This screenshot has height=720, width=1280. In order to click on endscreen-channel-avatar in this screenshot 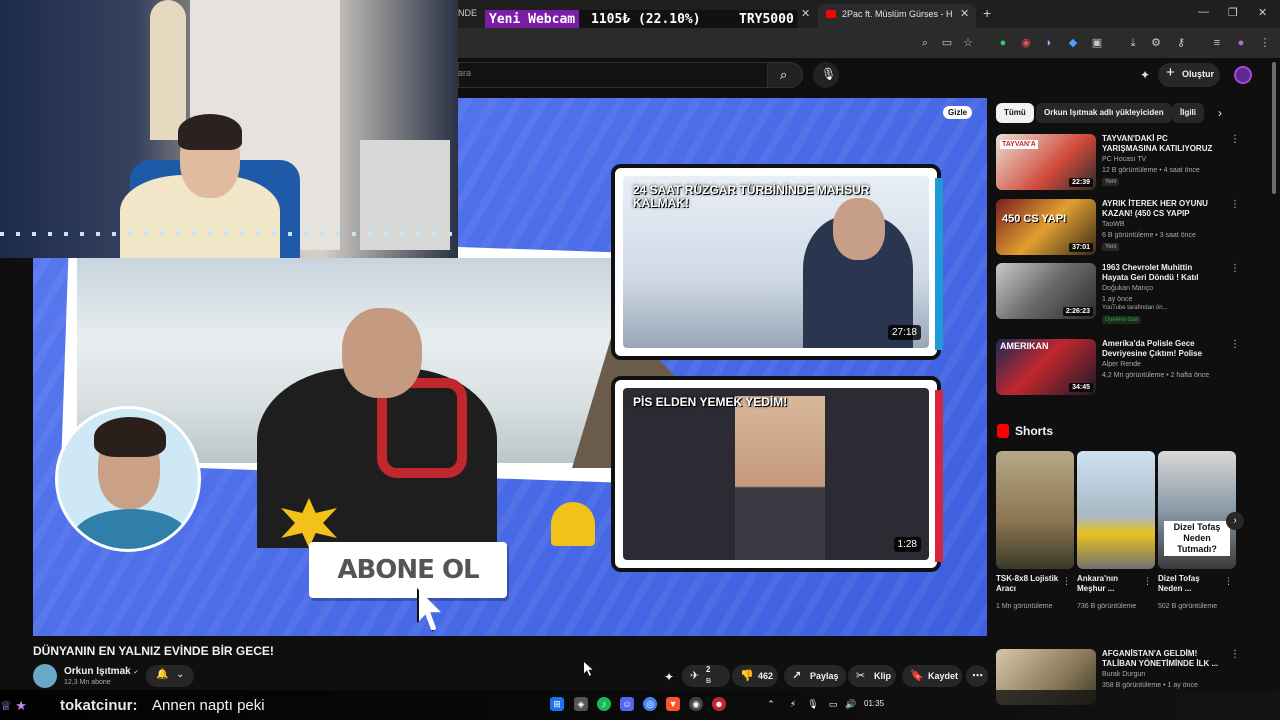, I will do `click(128, 479)`.